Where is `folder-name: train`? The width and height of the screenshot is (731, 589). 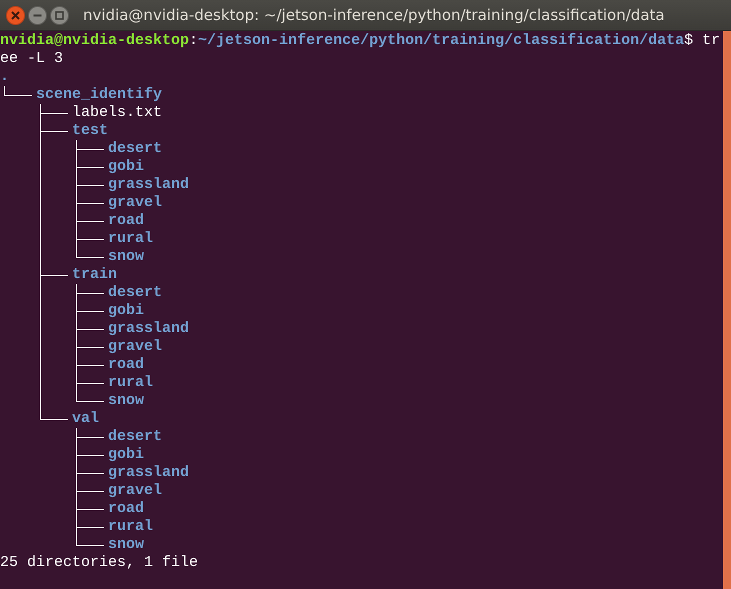 folder-name: train is located at coordinates (95, 275).